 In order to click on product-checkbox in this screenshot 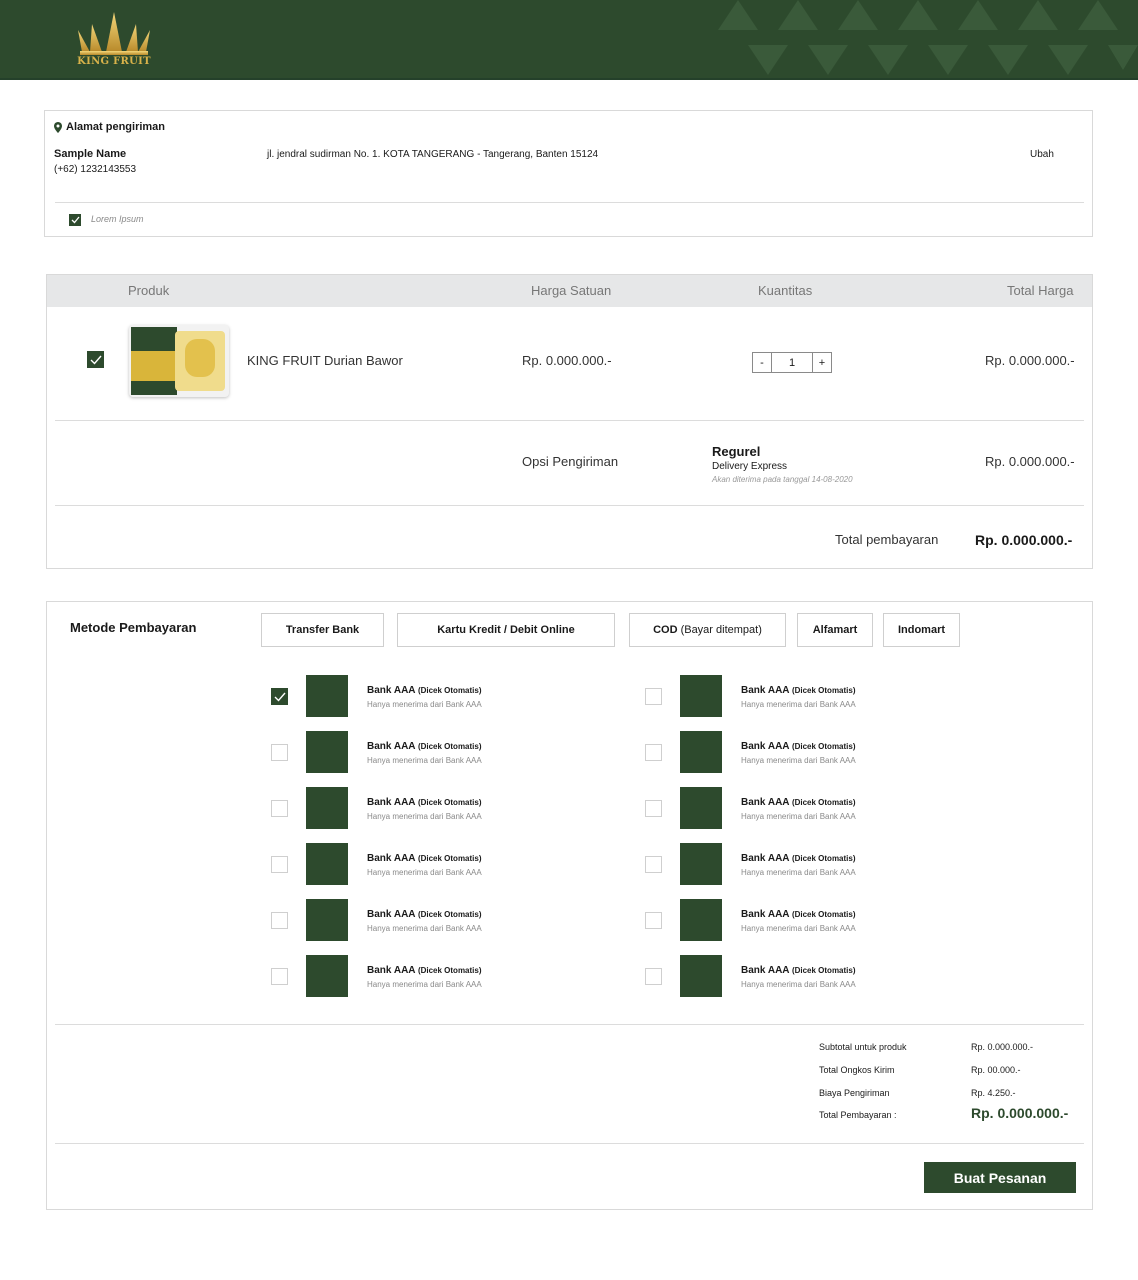, I will do `click(95, 359)`.